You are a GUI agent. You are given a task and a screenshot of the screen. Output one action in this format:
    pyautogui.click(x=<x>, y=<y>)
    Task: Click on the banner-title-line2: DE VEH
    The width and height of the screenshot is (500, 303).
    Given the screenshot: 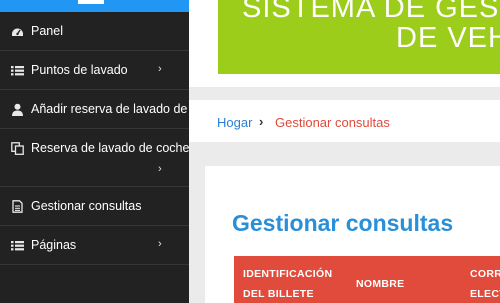 What is the action you would take?
    pyautogui.click(x=448, y=38)
    